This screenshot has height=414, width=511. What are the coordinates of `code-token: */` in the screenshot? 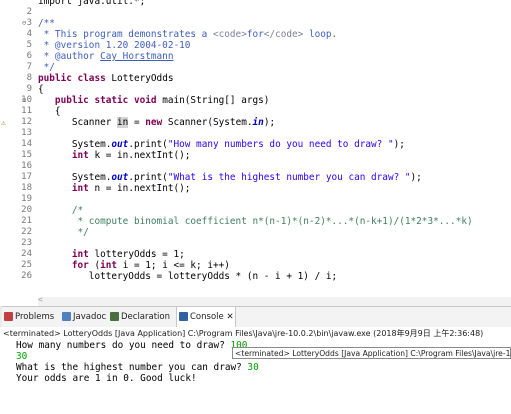 It's located at (63, 232).